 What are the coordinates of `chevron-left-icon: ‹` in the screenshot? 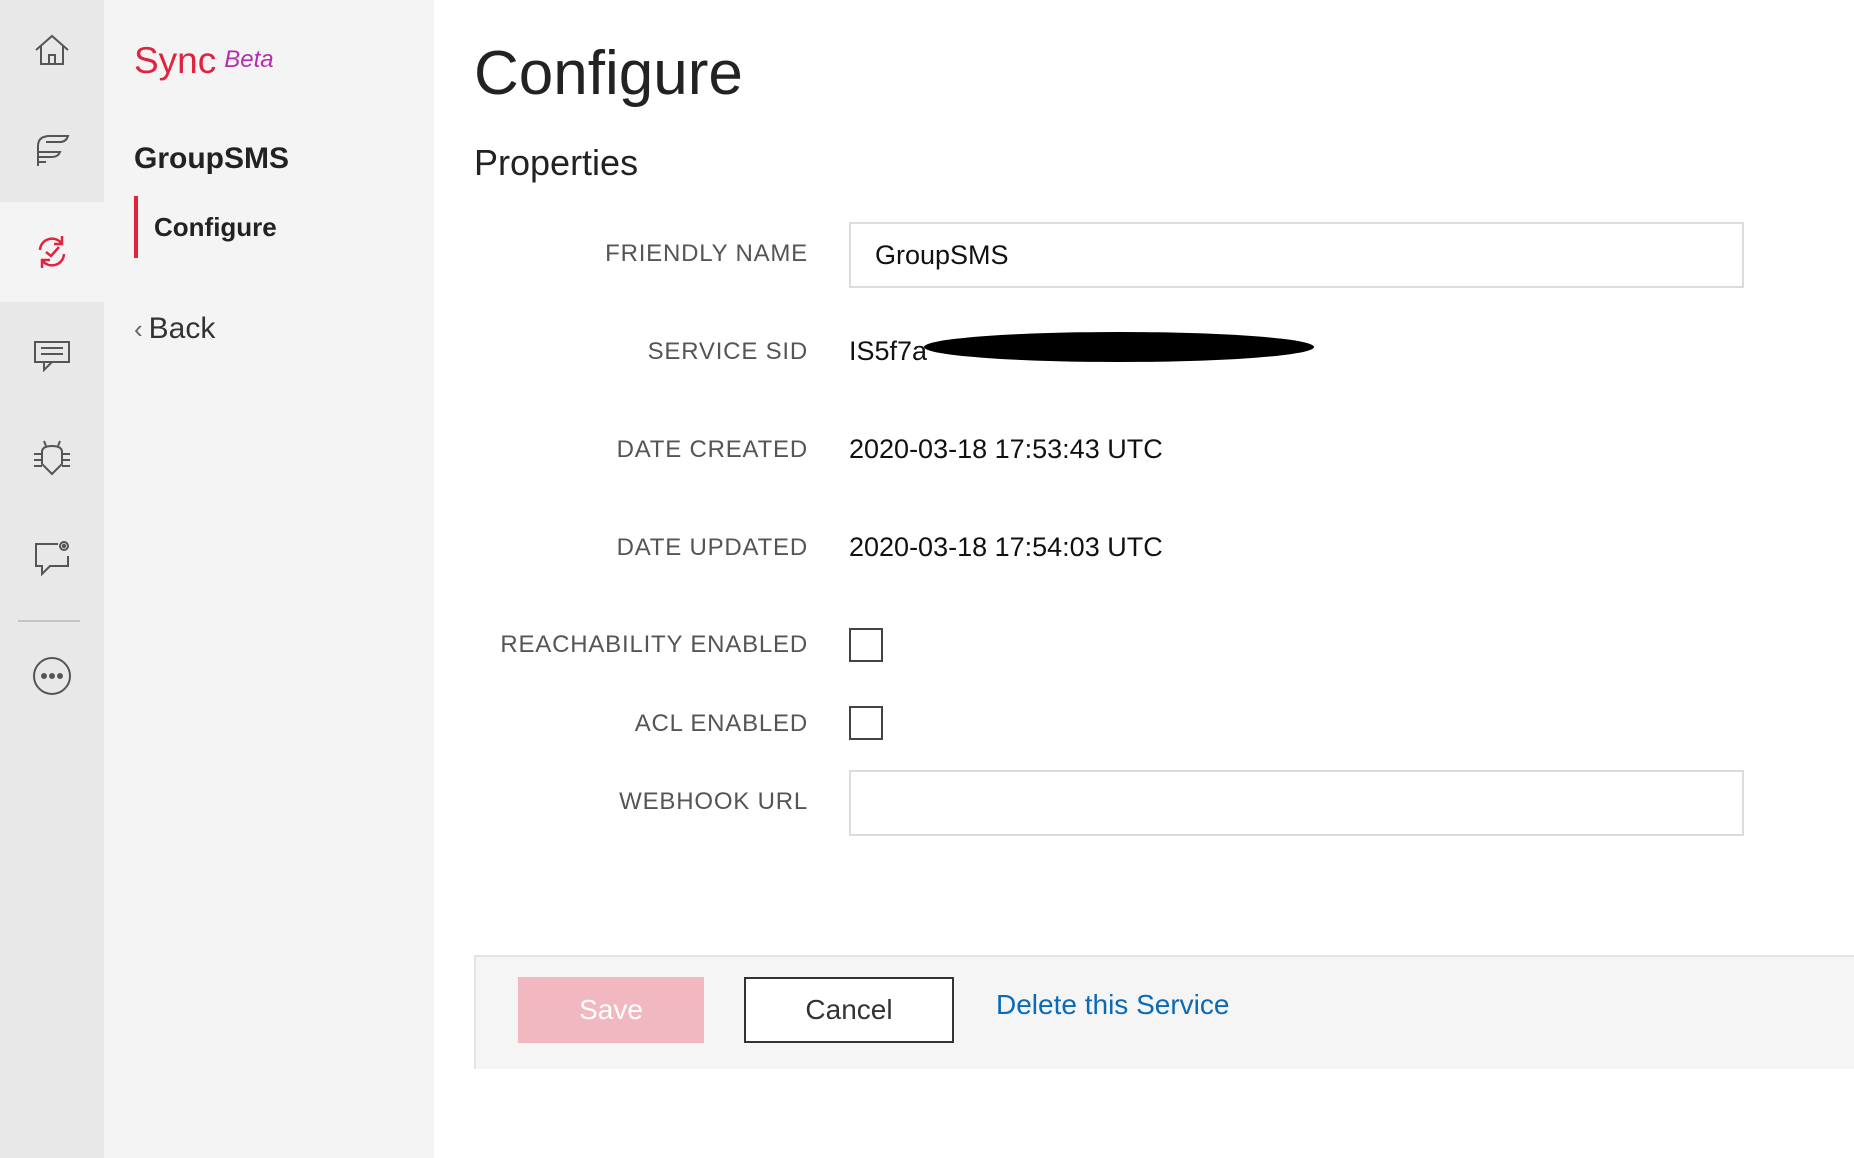 It's located at (138, 328).